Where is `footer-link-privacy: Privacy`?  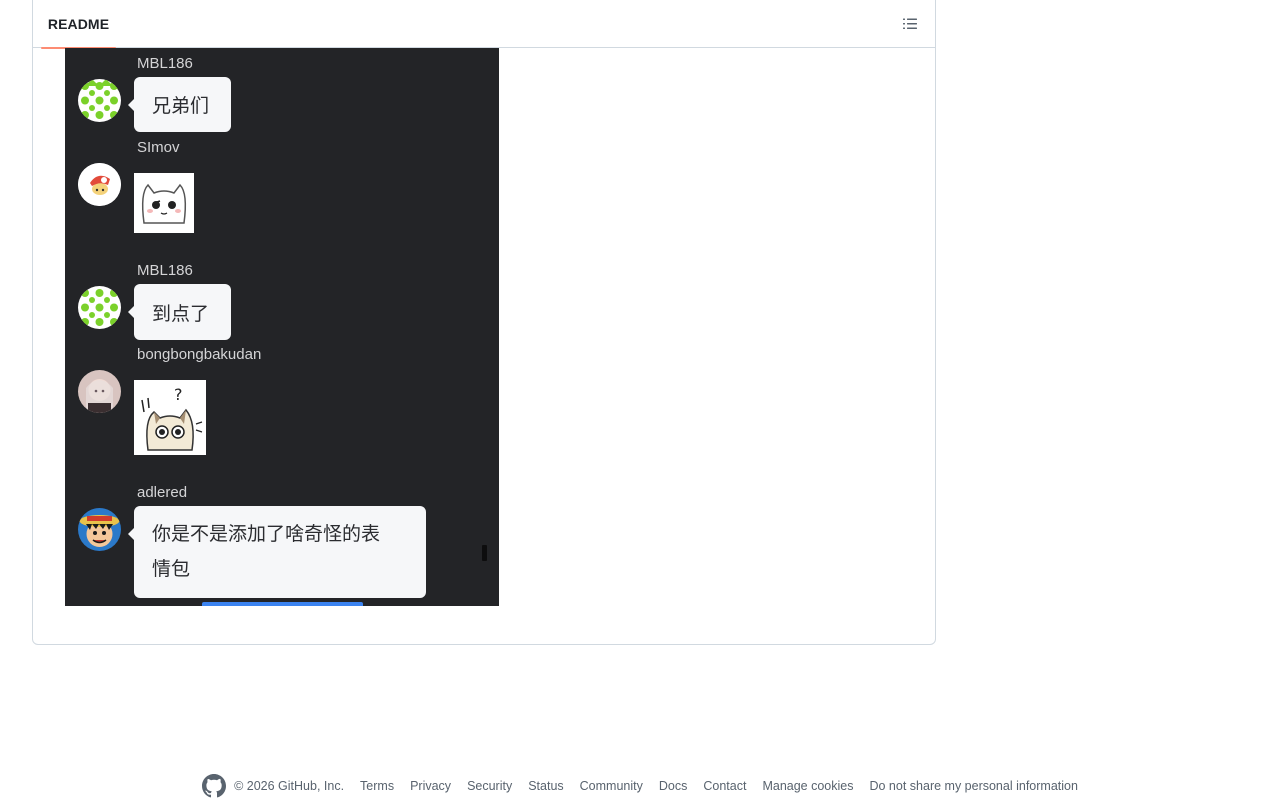
footer-link-privacy: Privacy is located at coordinates (430, 786).